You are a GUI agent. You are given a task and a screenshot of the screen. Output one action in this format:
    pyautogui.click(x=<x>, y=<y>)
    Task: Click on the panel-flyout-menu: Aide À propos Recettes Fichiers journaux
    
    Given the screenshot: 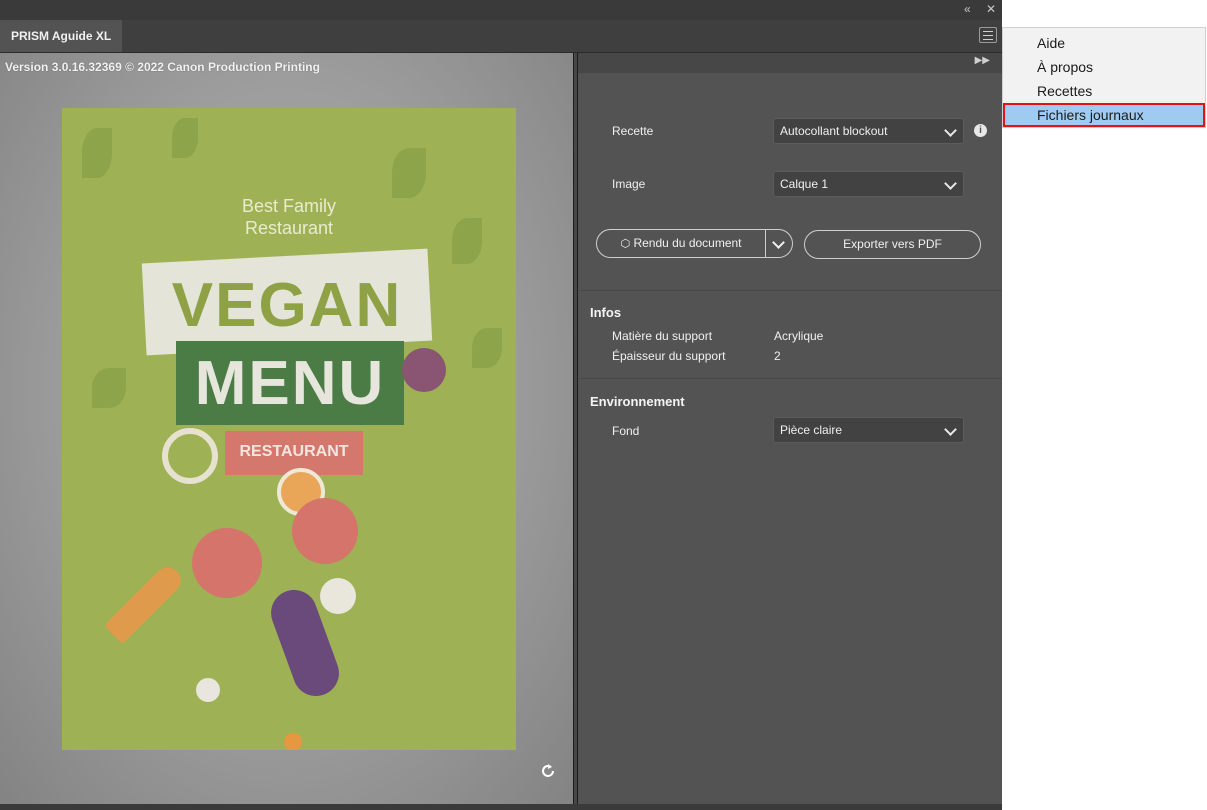 What is the action you would take?
    pyautogui.click(x=1104, y=77)
    